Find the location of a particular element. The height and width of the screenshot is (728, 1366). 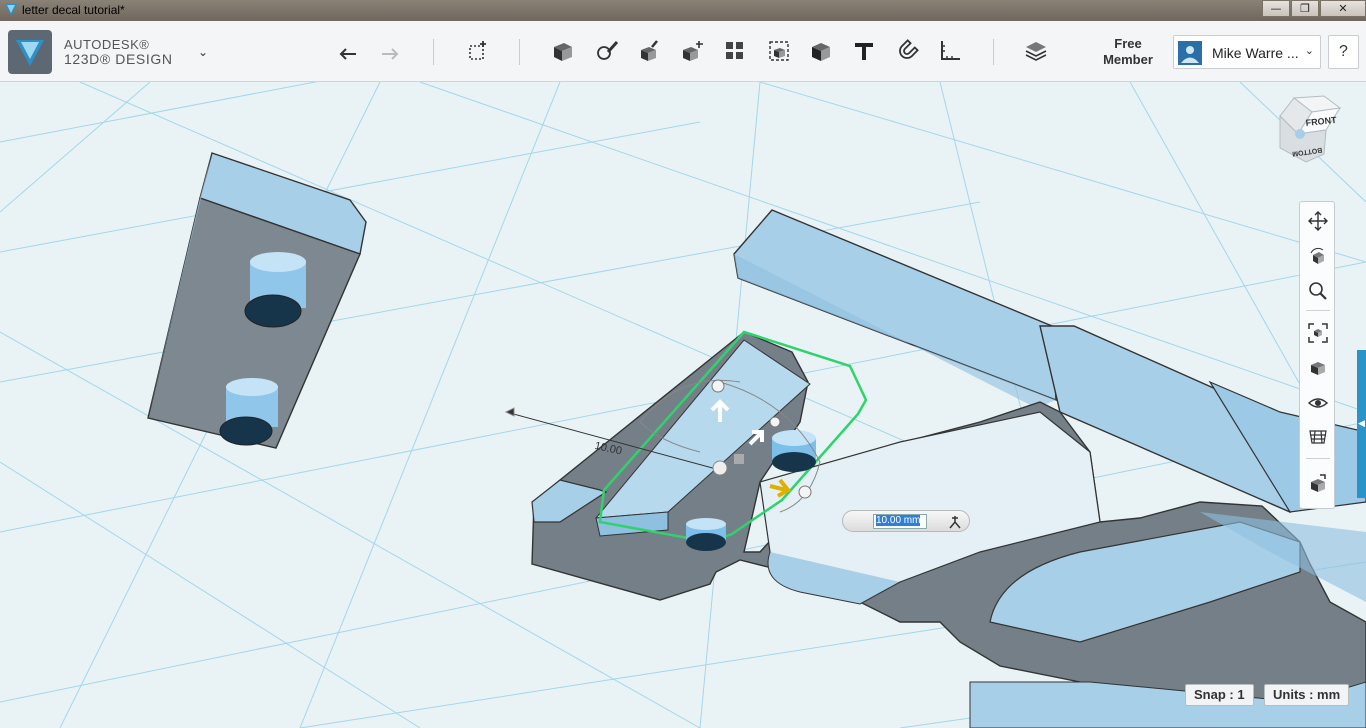

visibility-button is located at coordinates (1318, 403).